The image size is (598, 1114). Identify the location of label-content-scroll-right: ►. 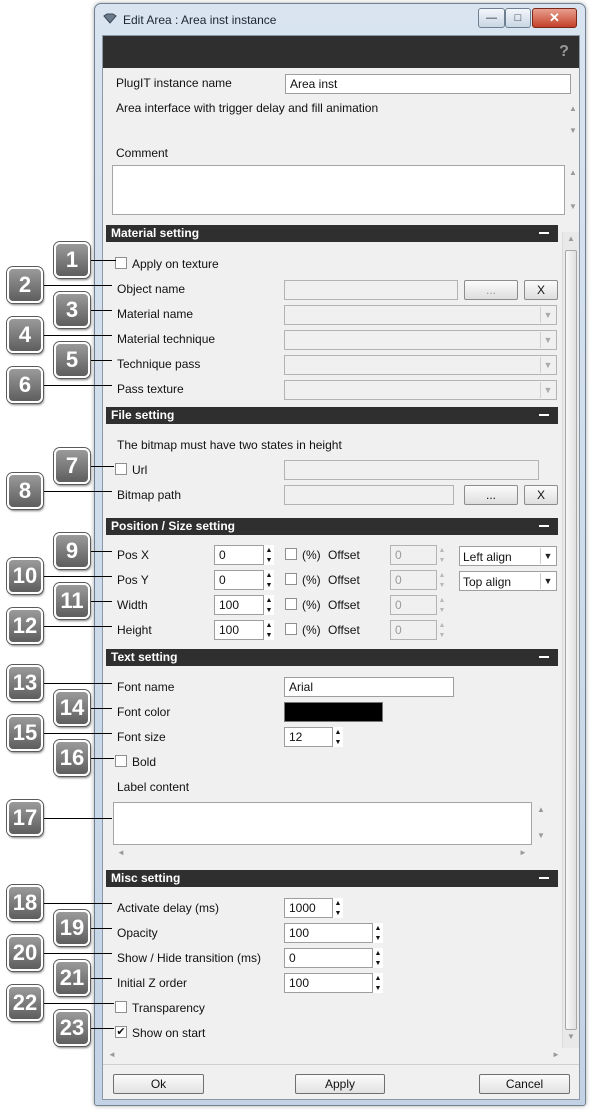
(523, 855).